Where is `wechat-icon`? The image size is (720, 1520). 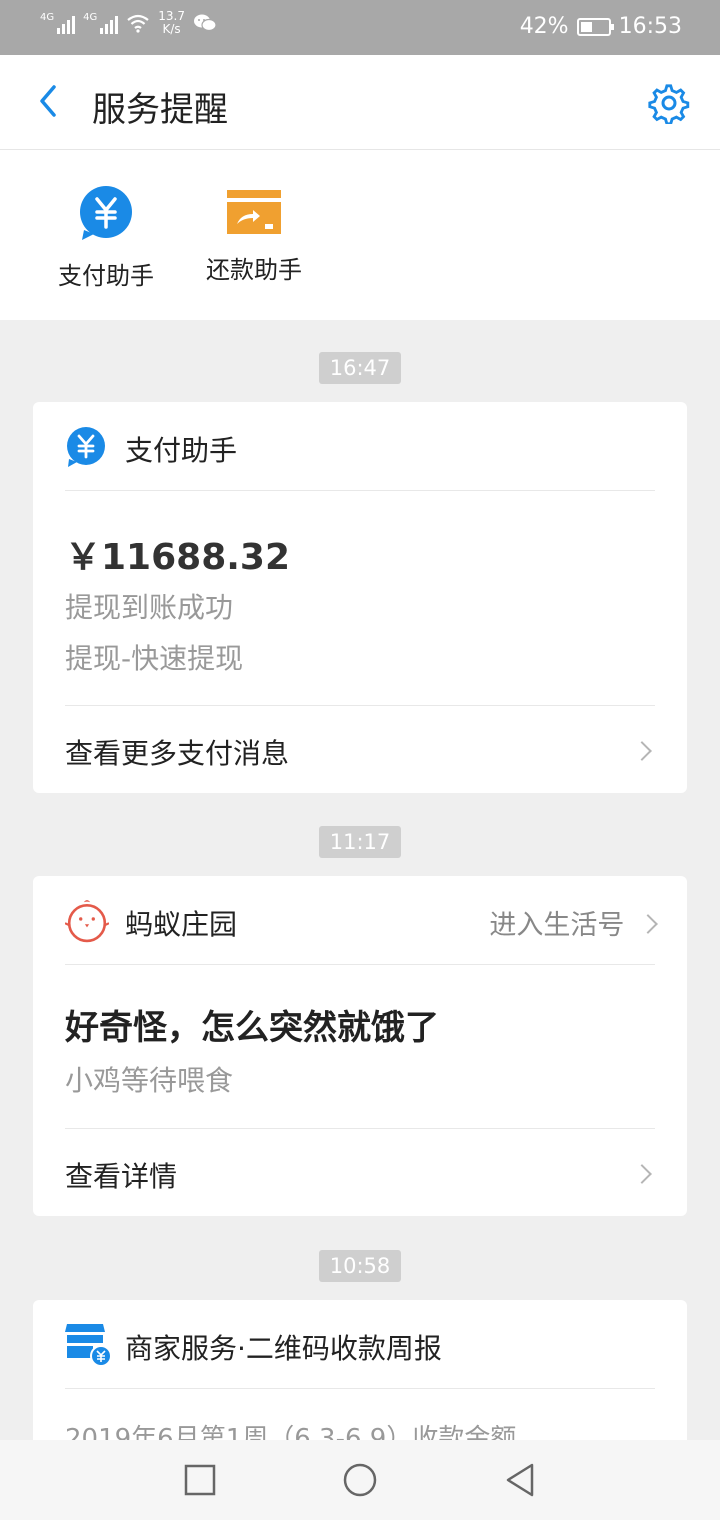 wechat-icon is located at coordinates (205, 23).